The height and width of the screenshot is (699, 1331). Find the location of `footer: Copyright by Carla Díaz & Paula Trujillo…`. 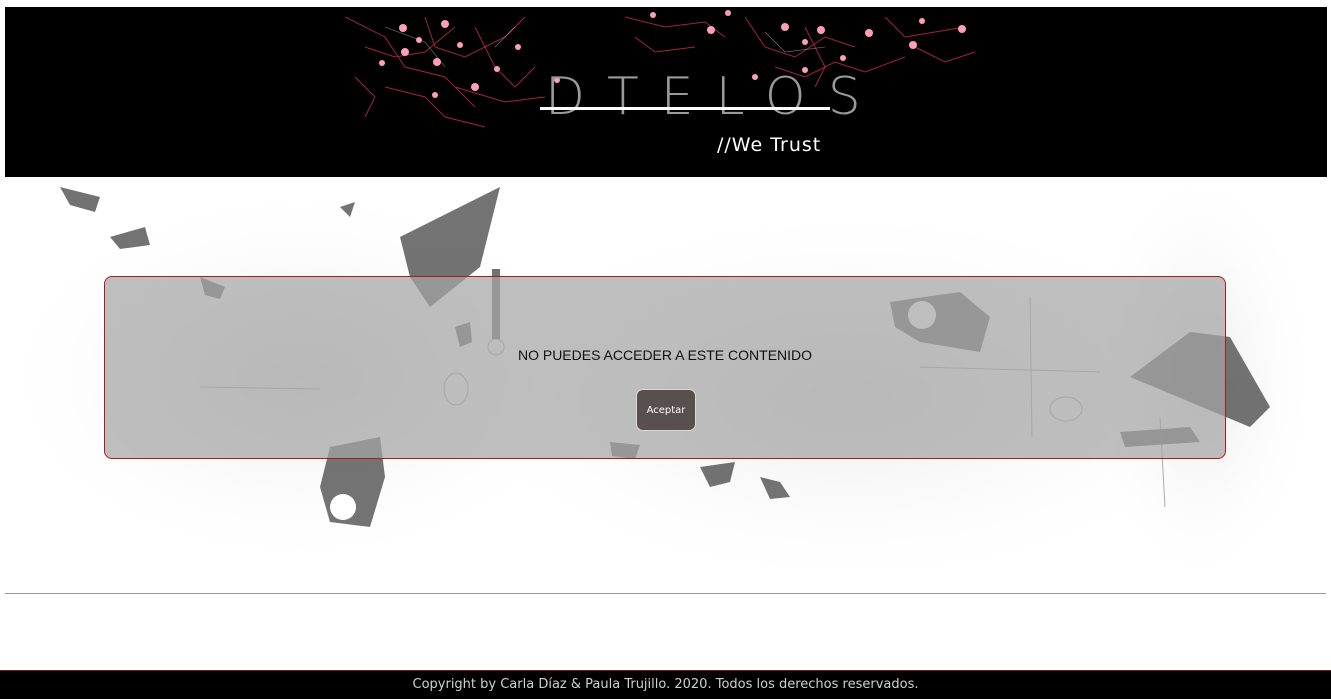

footer: Copyright by Carla Díaz & Paula Trujillo… is located at coordinates (665, 684).